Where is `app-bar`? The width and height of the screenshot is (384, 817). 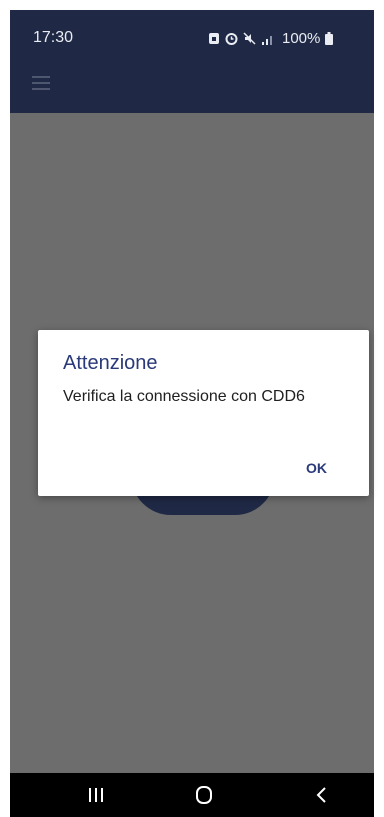 app-bar is located at coordinates (192, 83).